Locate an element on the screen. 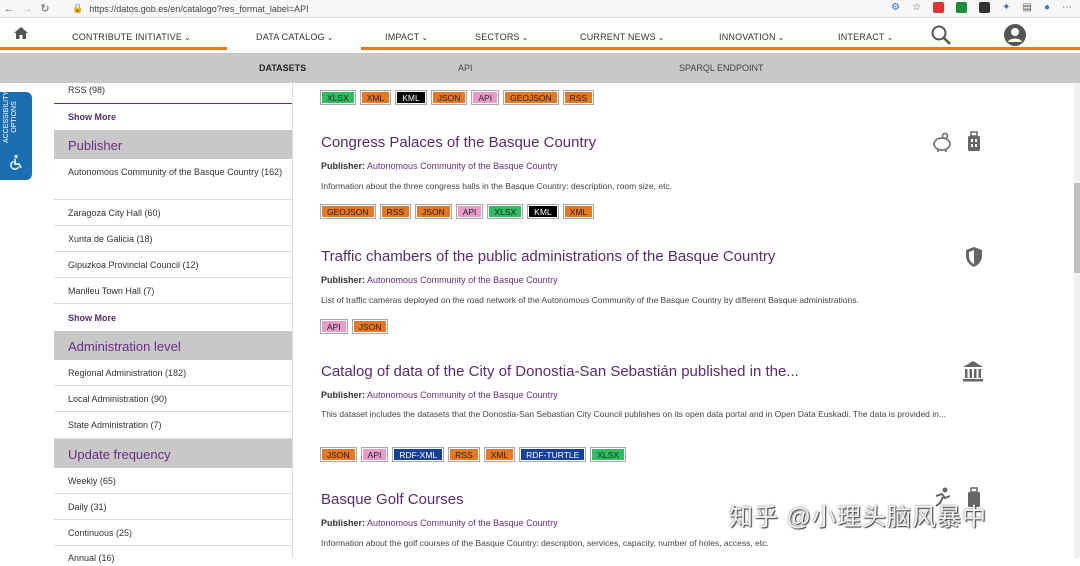  luggage-icon is located at coordinates (974, 141).